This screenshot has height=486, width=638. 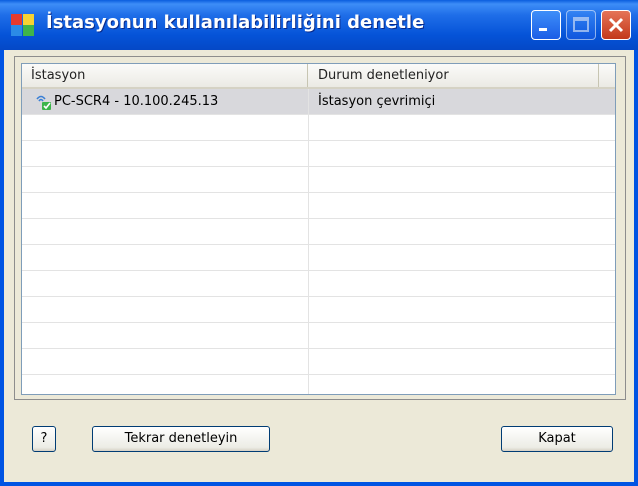 What do you see at coordinates (181, 439) in the screenshot?
I see `retry-check-button: Tekrar denetleyin` at bounding box center [181, 439].